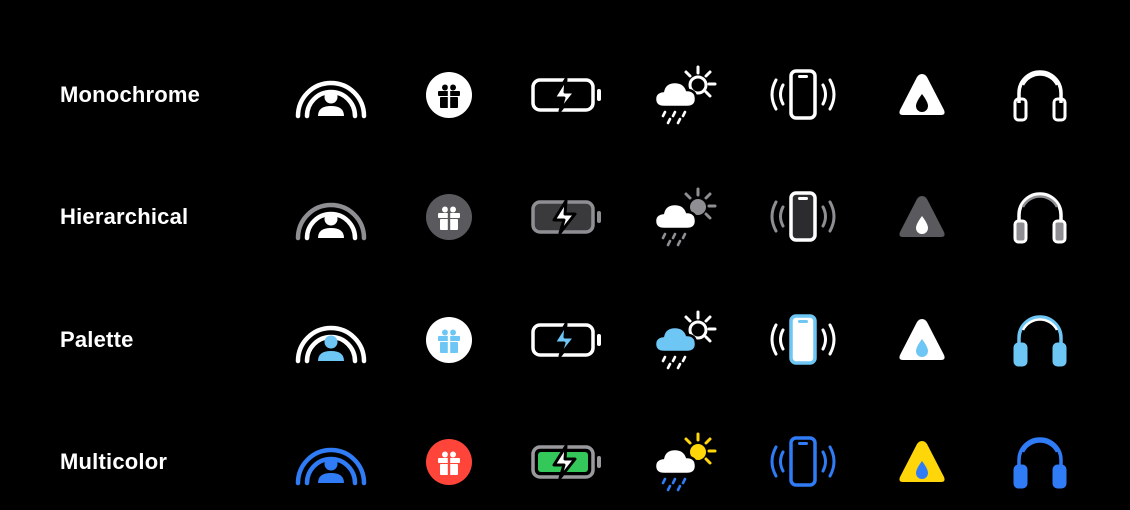 This screenshot has width=1130, height=510. What do you see at coordinates (114, 461) in the screenshot?
I see `row-label-multicolor: Multicolor` at bounding box center [114, 461].